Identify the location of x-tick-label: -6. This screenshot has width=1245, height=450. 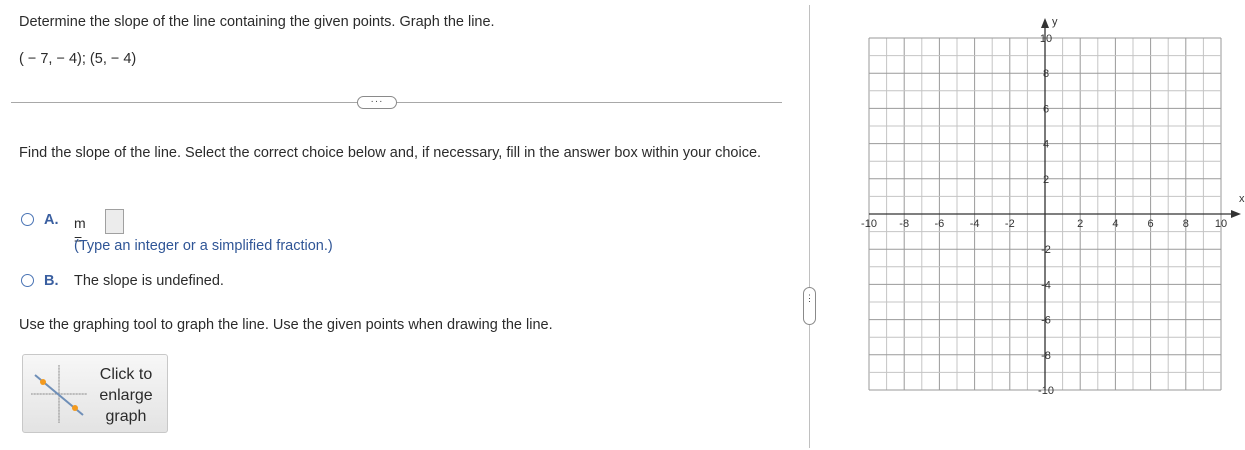
(940, 224).